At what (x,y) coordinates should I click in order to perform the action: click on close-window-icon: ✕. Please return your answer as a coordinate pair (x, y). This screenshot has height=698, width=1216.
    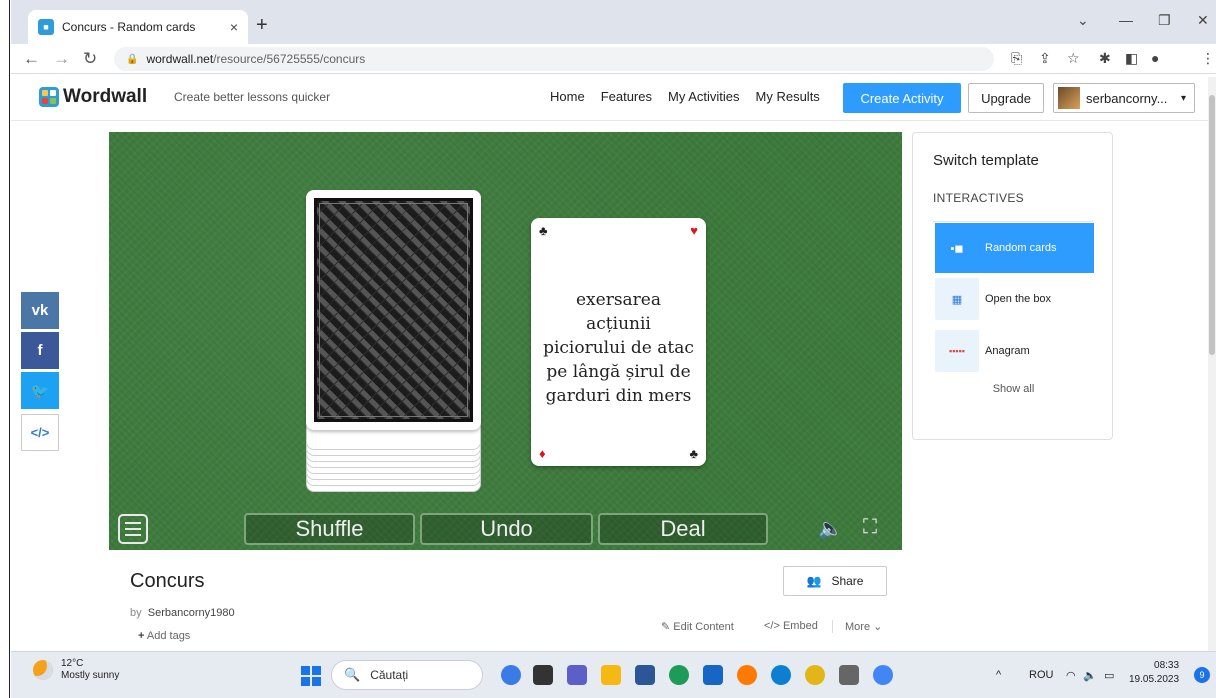
    Looking at the image, I should click on (1203, 20).